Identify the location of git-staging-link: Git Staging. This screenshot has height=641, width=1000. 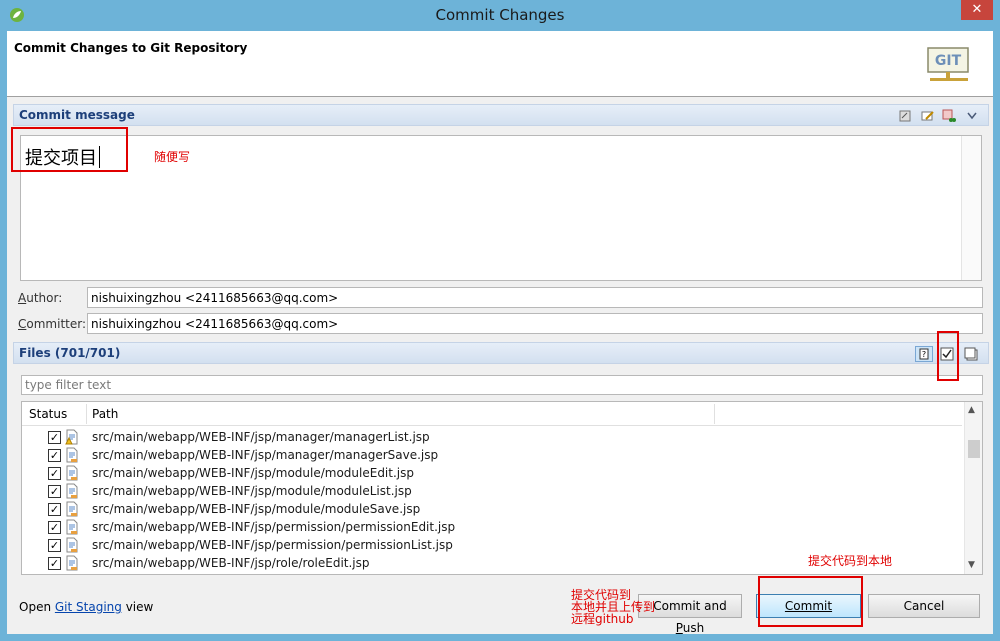
(88, 607).